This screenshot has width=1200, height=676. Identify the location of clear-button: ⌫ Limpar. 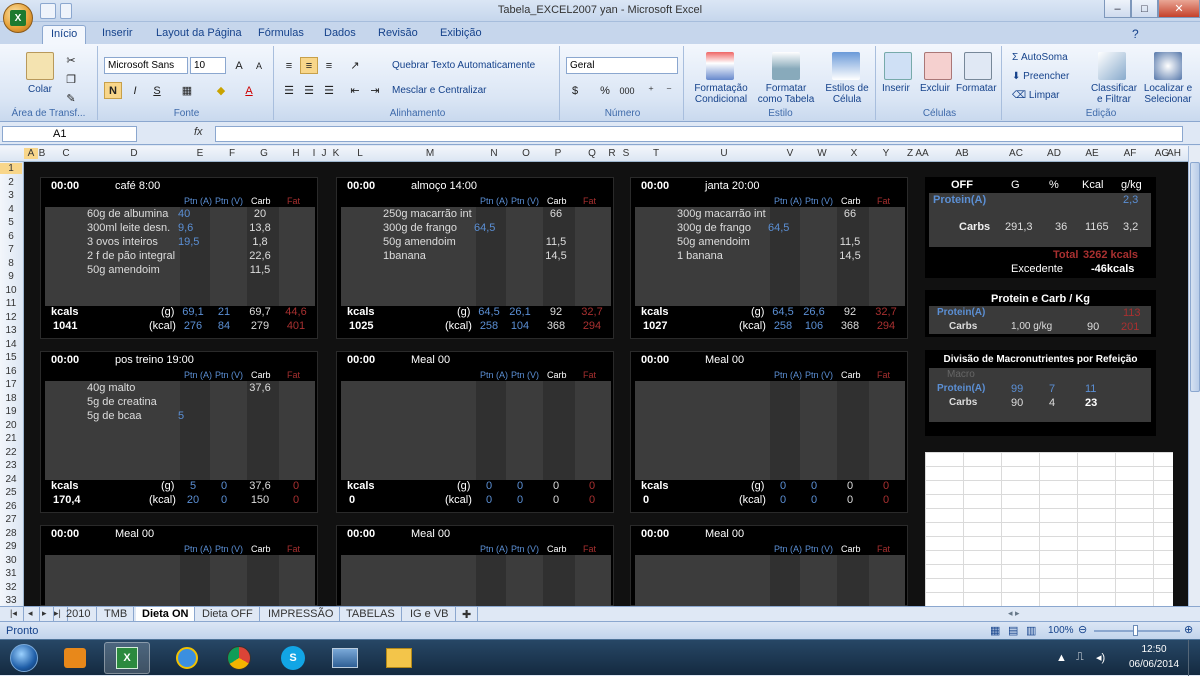
(1036, 95).